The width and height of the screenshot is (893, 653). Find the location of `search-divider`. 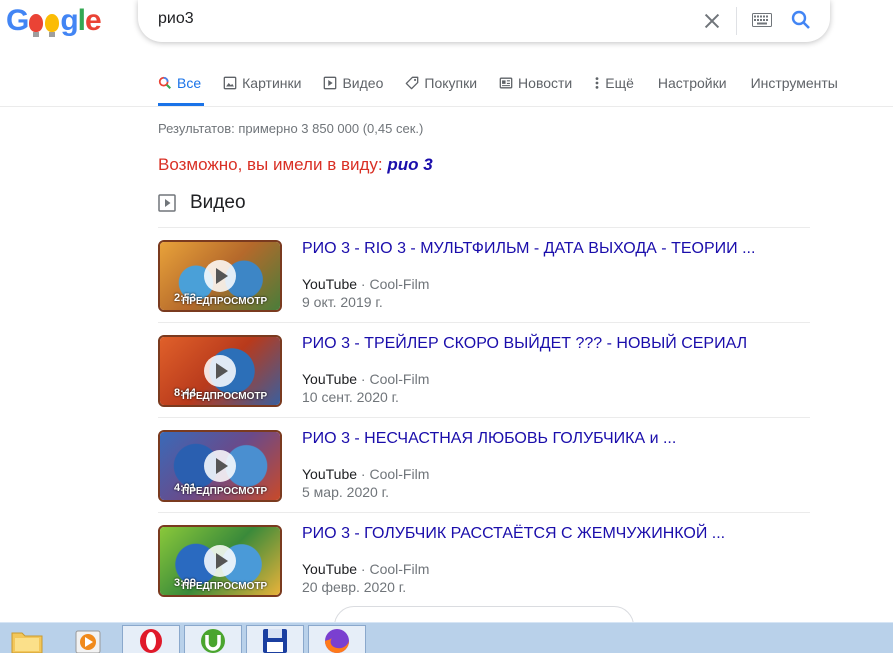

search-divider is located at coordinates (736, 21).